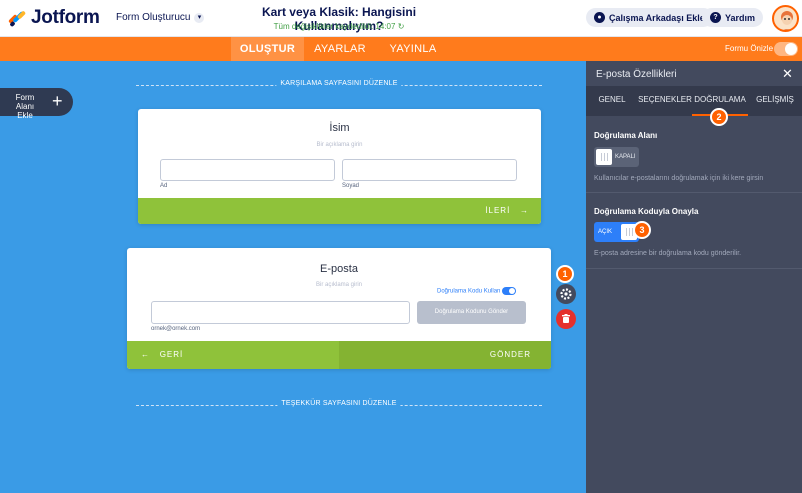 Image resolution: width=802 pixels, height=493 pixels. Describe the element at coordinates (440, 211) in the screenshot. I see `next-button: İLERİ →` at that location.